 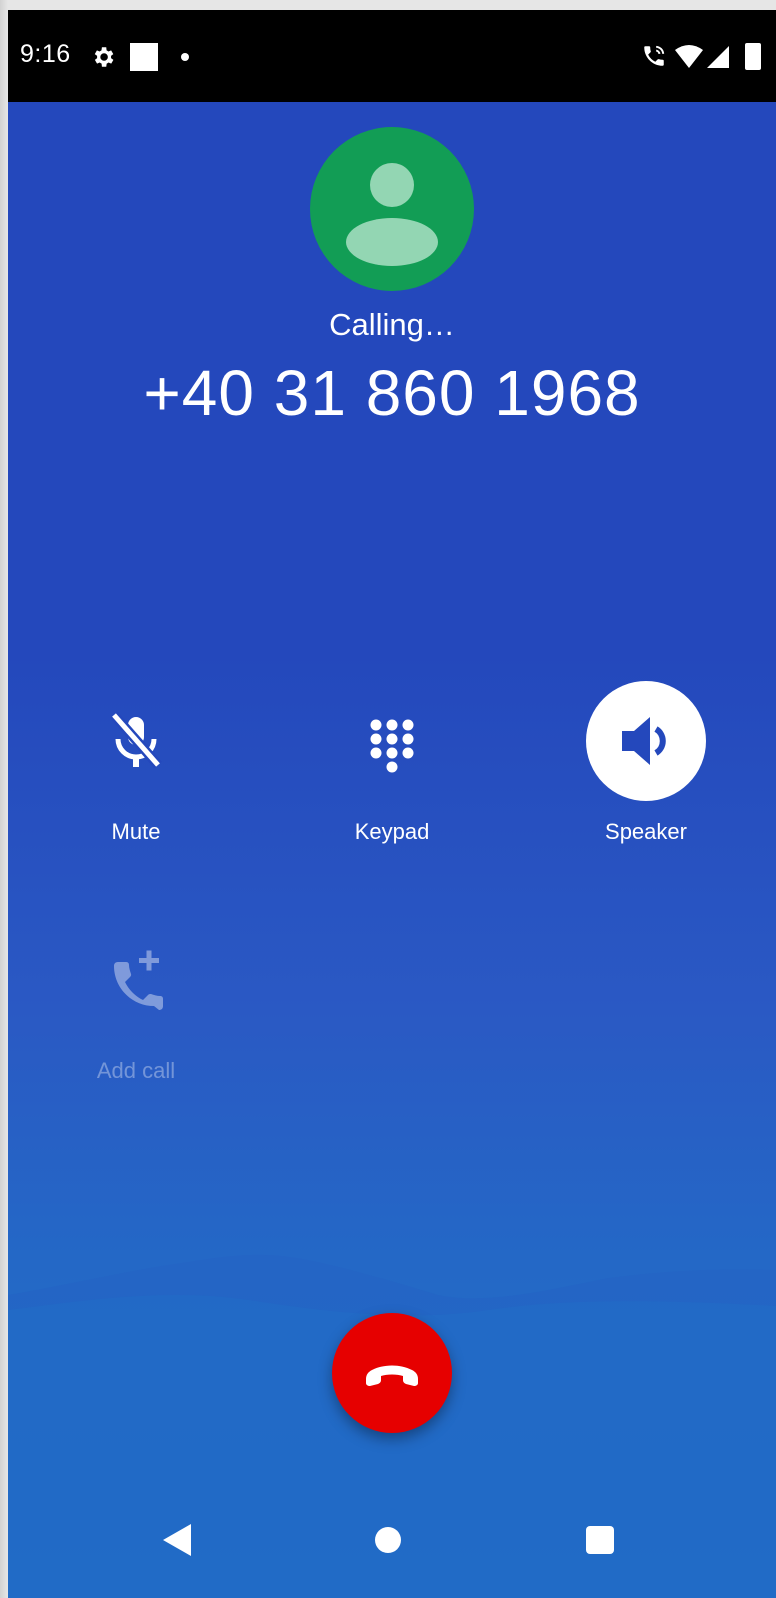 What do you see at coordinates (392, 1375) in the screenshot?
I see `end-call-icon` at bounding box center [392, 1375].